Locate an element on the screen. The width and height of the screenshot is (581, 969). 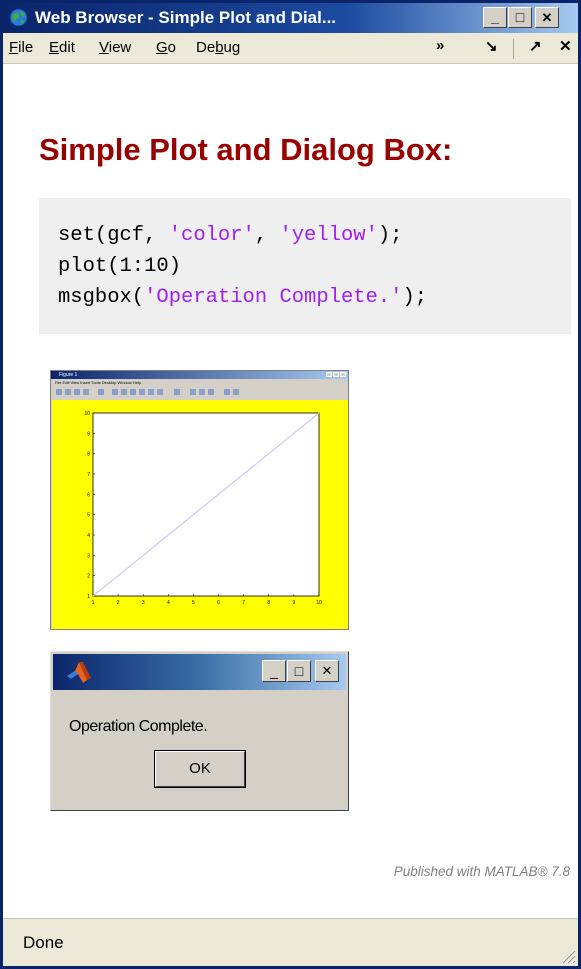
figure-title: Figure 1 is located at coordinates (68, 375).